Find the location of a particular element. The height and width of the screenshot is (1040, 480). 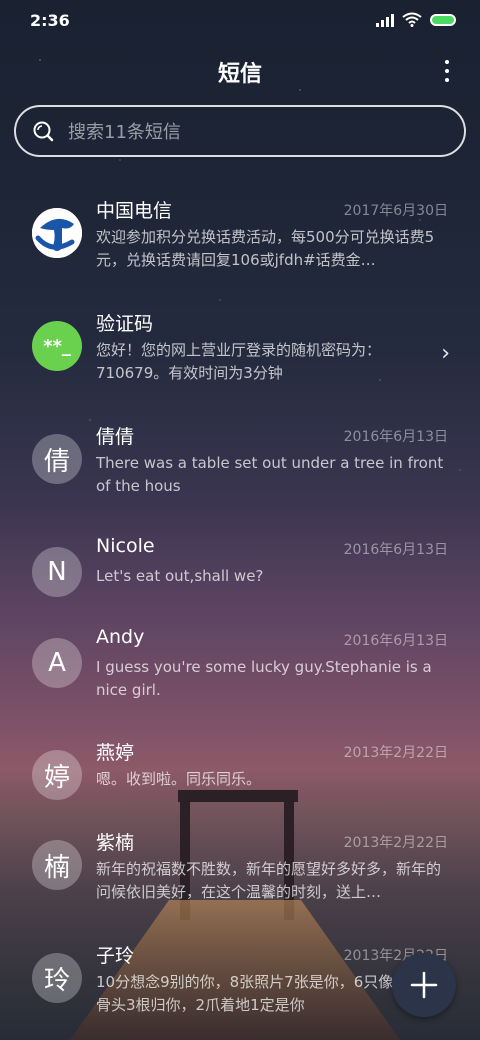

avatar: N is located at coordinates (57, 572).